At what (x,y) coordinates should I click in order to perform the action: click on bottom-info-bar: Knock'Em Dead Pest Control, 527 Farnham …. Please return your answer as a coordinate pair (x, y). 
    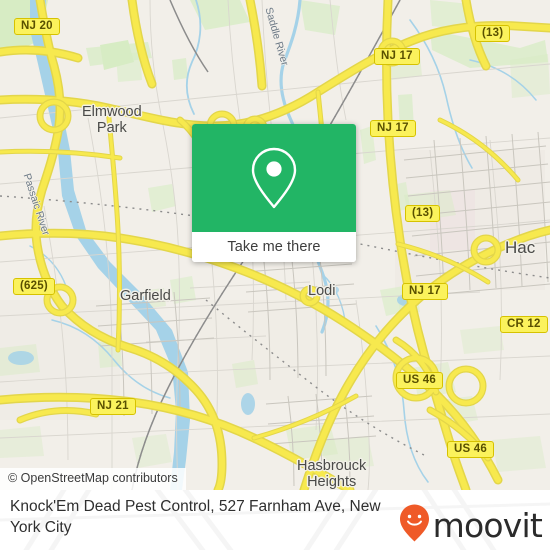
    Looking at the image, I should click on (275, 520).